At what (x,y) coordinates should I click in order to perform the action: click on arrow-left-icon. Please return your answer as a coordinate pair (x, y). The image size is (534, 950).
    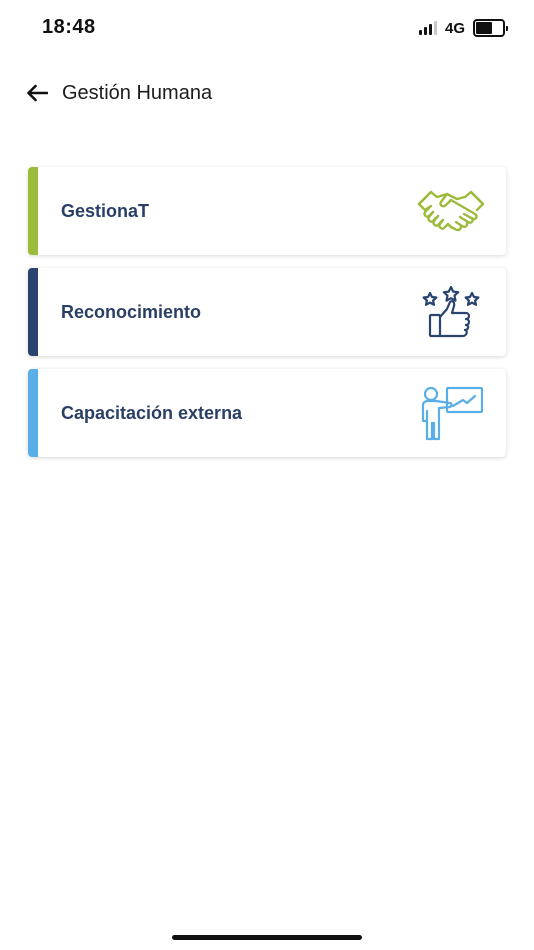
    Looking at the image, I should click on (37, 93).